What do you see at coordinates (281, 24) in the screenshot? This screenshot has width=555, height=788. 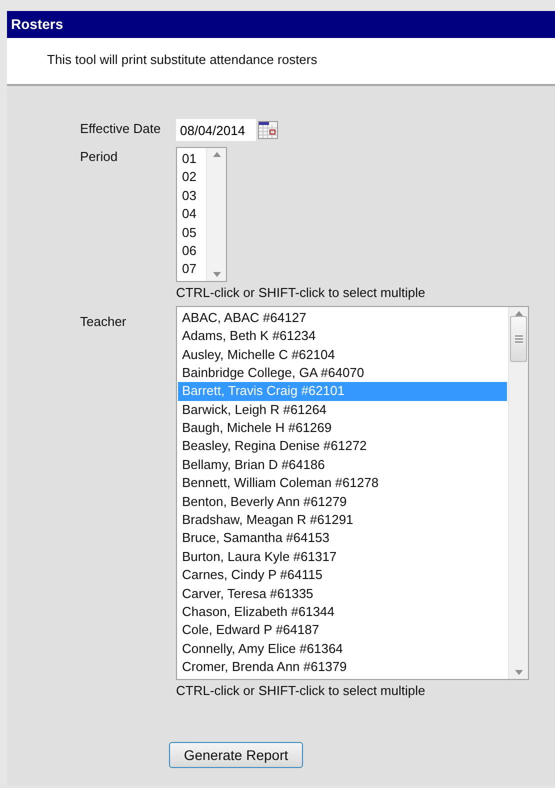 I see `page-title: Rosters` at bounding box center [281, 24].